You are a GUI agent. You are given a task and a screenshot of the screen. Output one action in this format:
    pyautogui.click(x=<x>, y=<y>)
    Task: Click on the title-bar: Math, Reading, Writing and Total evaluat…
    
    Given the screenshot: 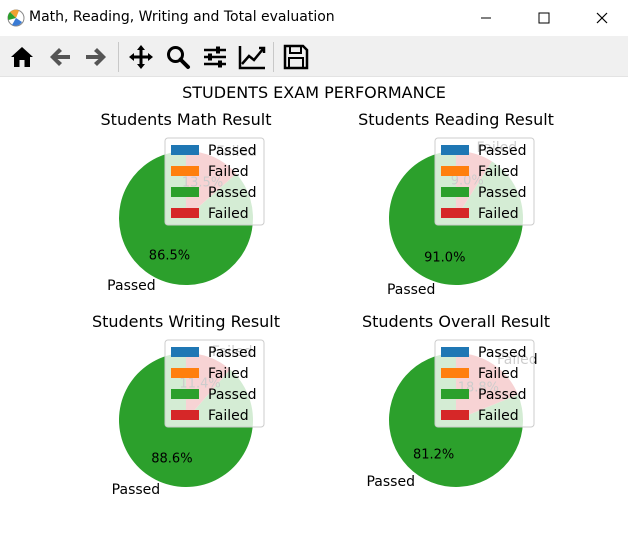 What is the action you would take?
    pyautogui.click(x=314, y=18)
    